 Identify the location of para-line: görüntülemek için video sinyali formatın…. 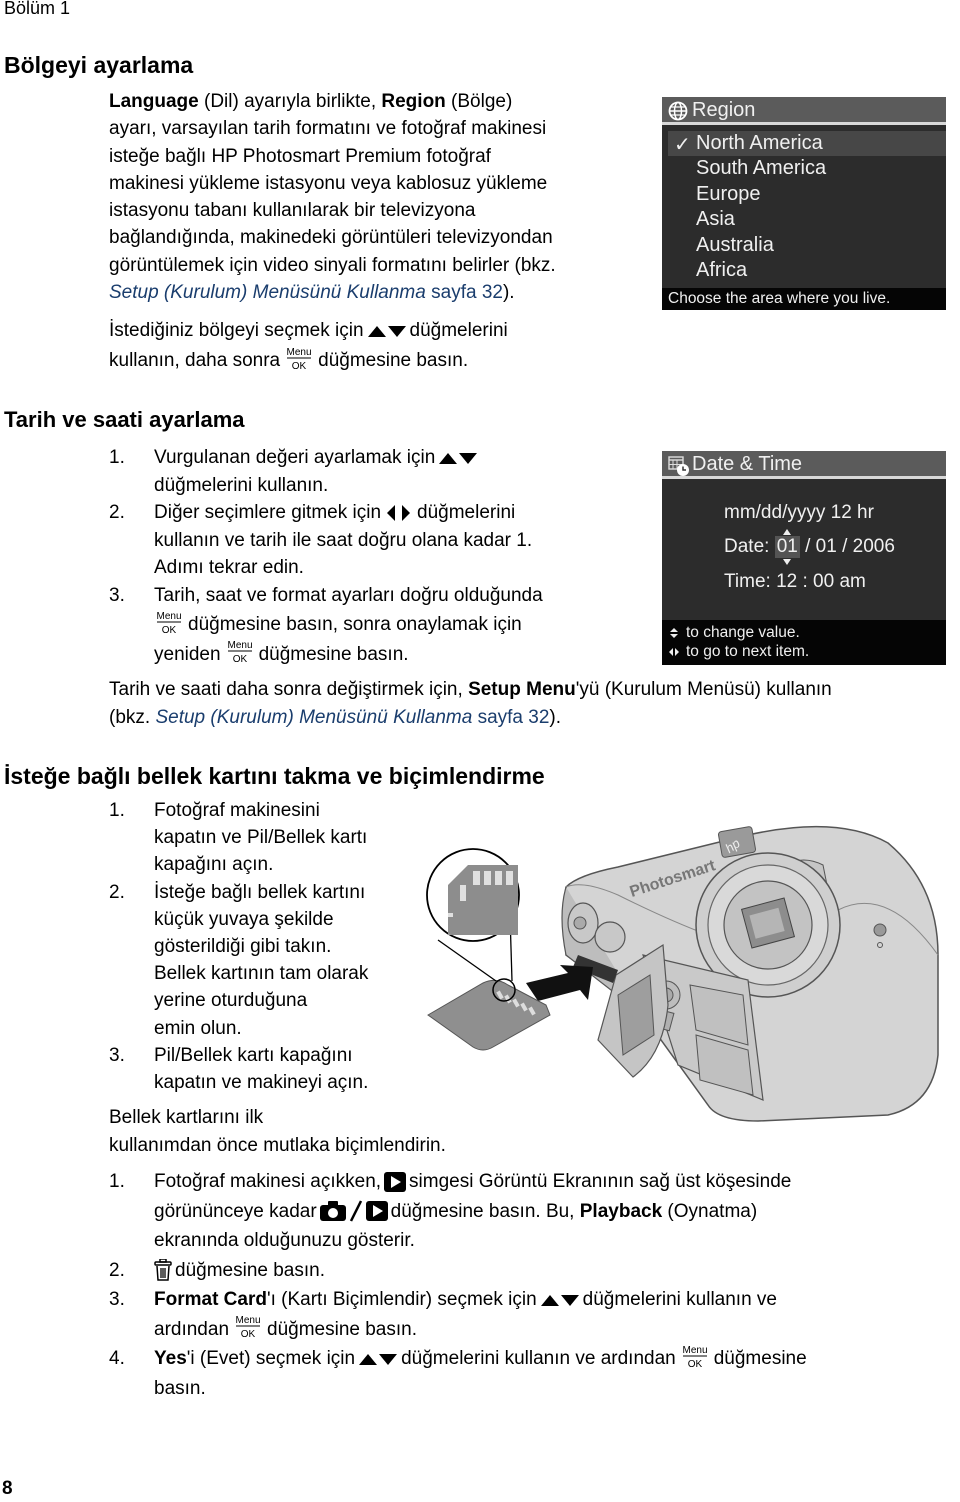
(332, 265).